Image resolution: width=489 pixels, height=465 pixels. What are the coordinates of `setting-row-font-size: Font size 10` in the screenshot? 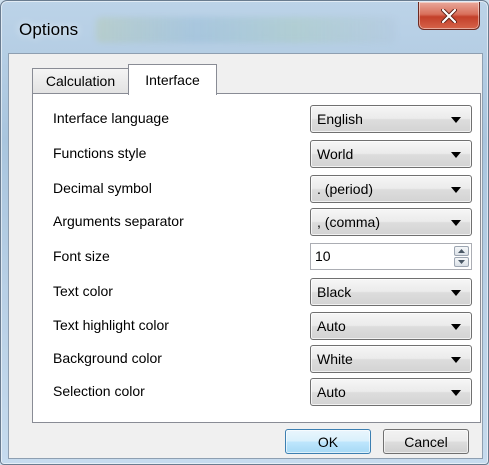 It's located at (256, 257).